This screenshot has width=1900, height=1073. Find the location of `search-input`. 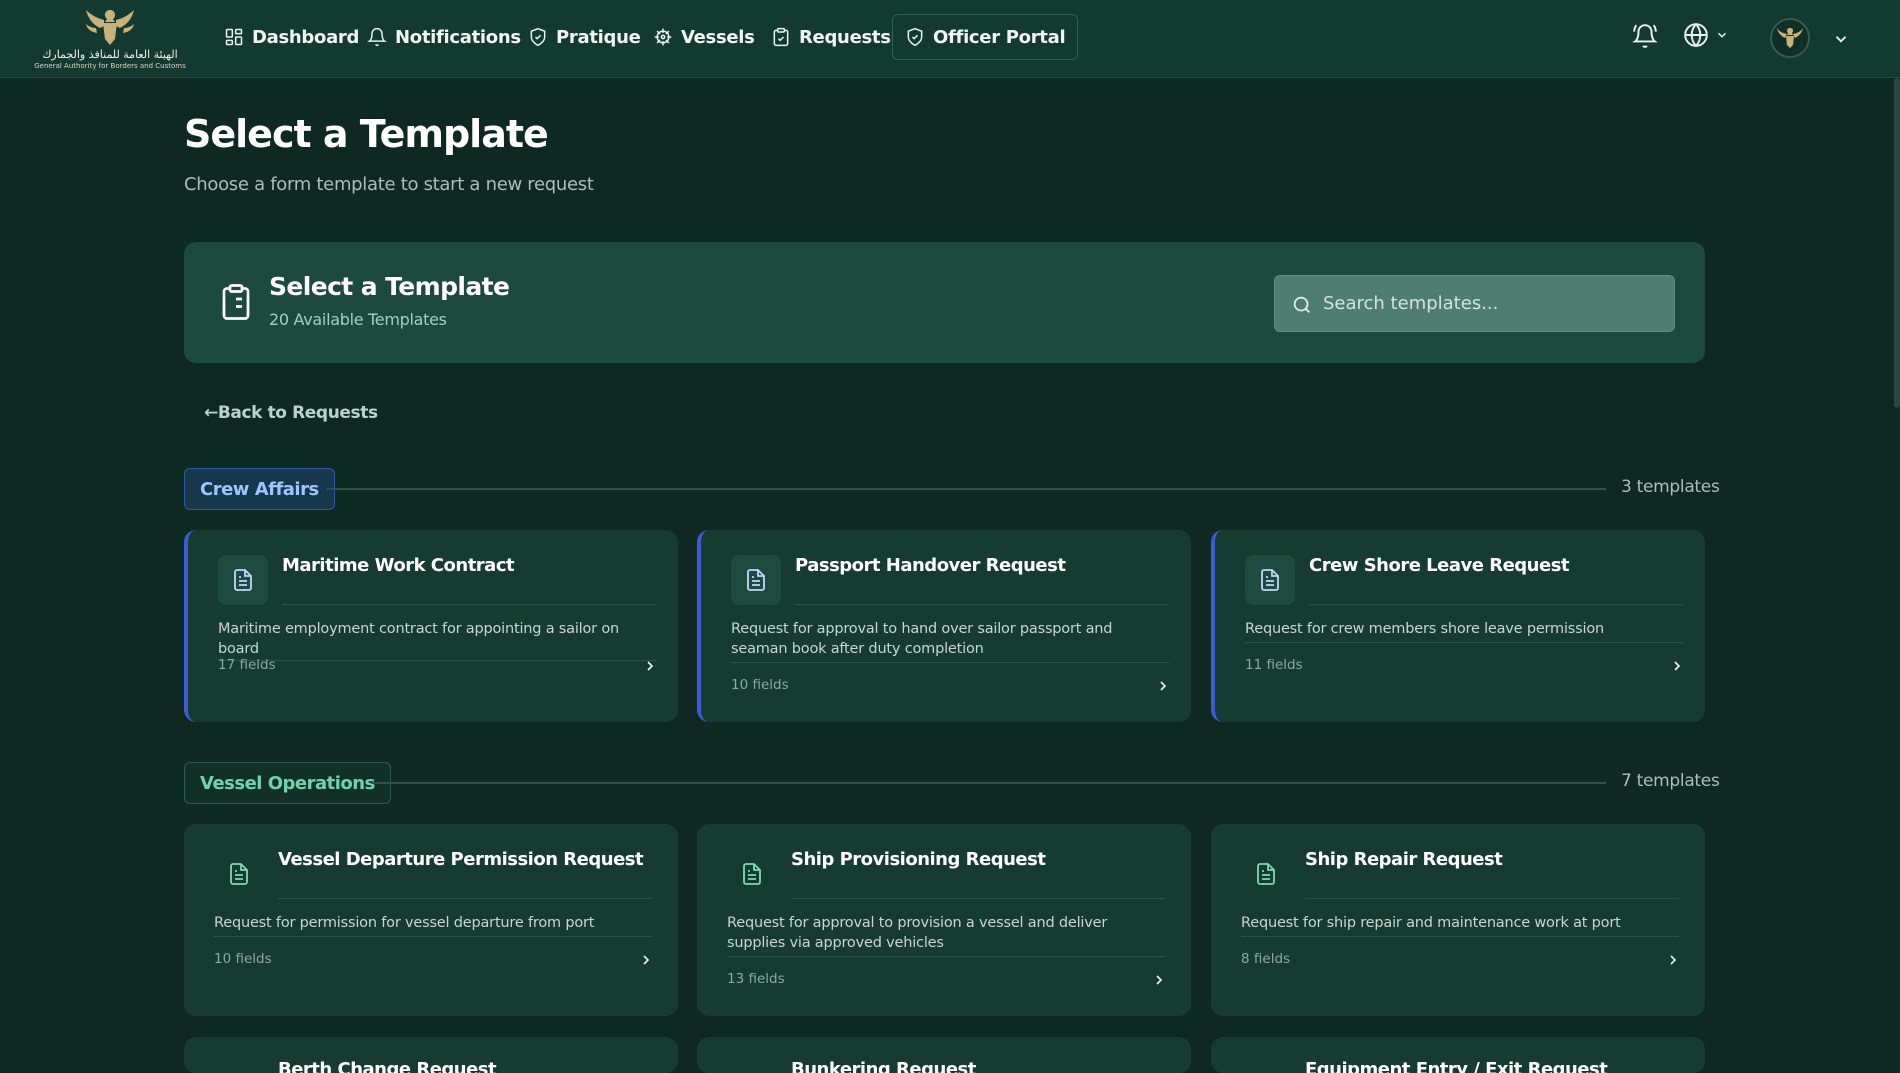

search-input is located at coordinates (1493, 303).